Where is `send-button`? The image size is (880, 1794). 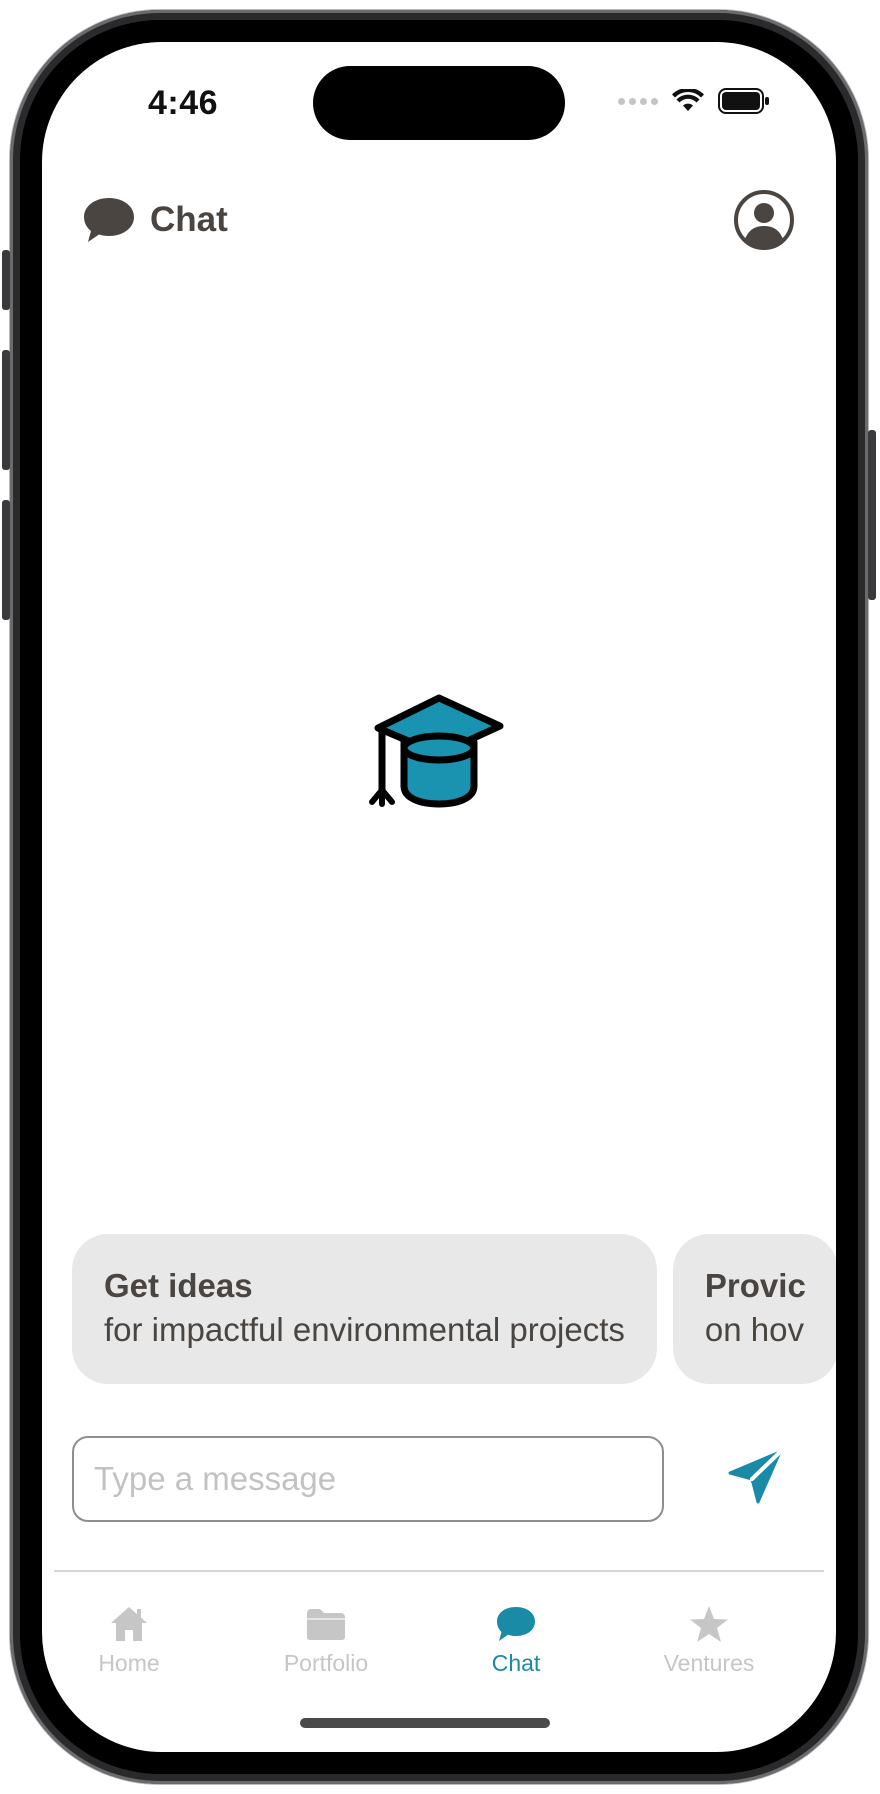
send-button is located at coordinates (756, 1478).